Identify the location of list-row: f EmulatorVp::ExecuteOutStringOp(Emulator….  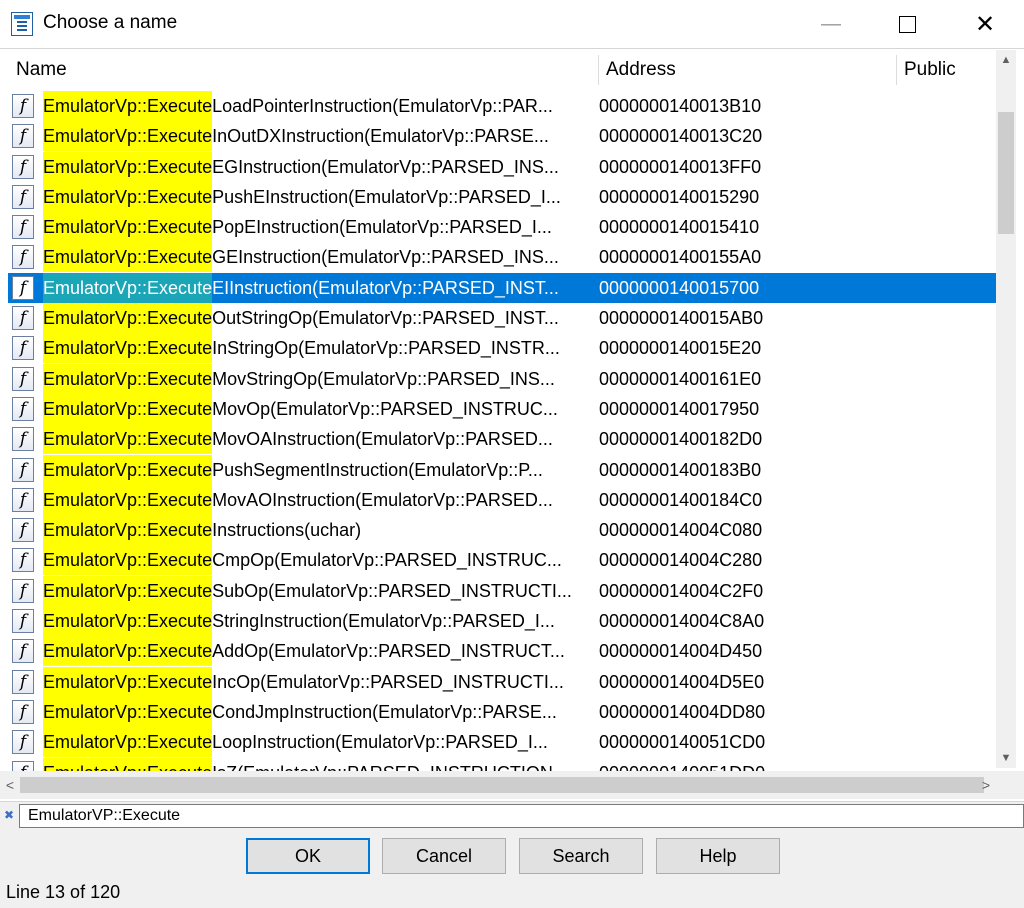
(502, 318).